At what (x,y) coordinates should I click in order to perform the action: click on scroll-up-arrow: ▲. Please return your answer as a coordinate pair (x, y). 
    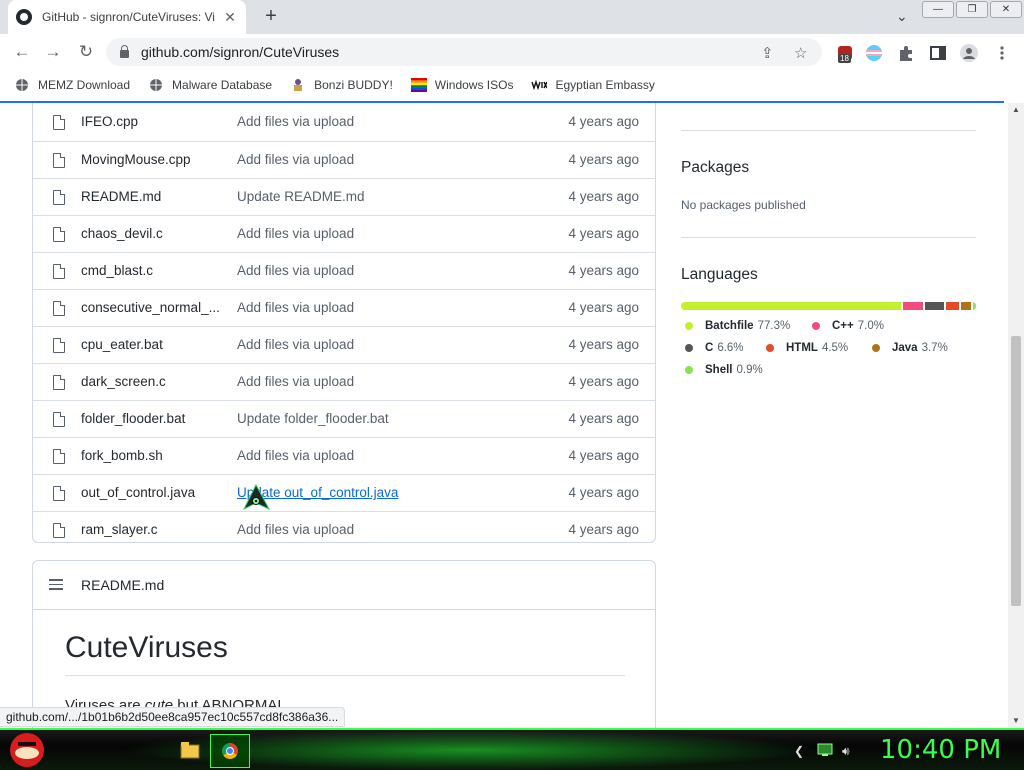
    Looking at the image, I should click on (1016, 110).